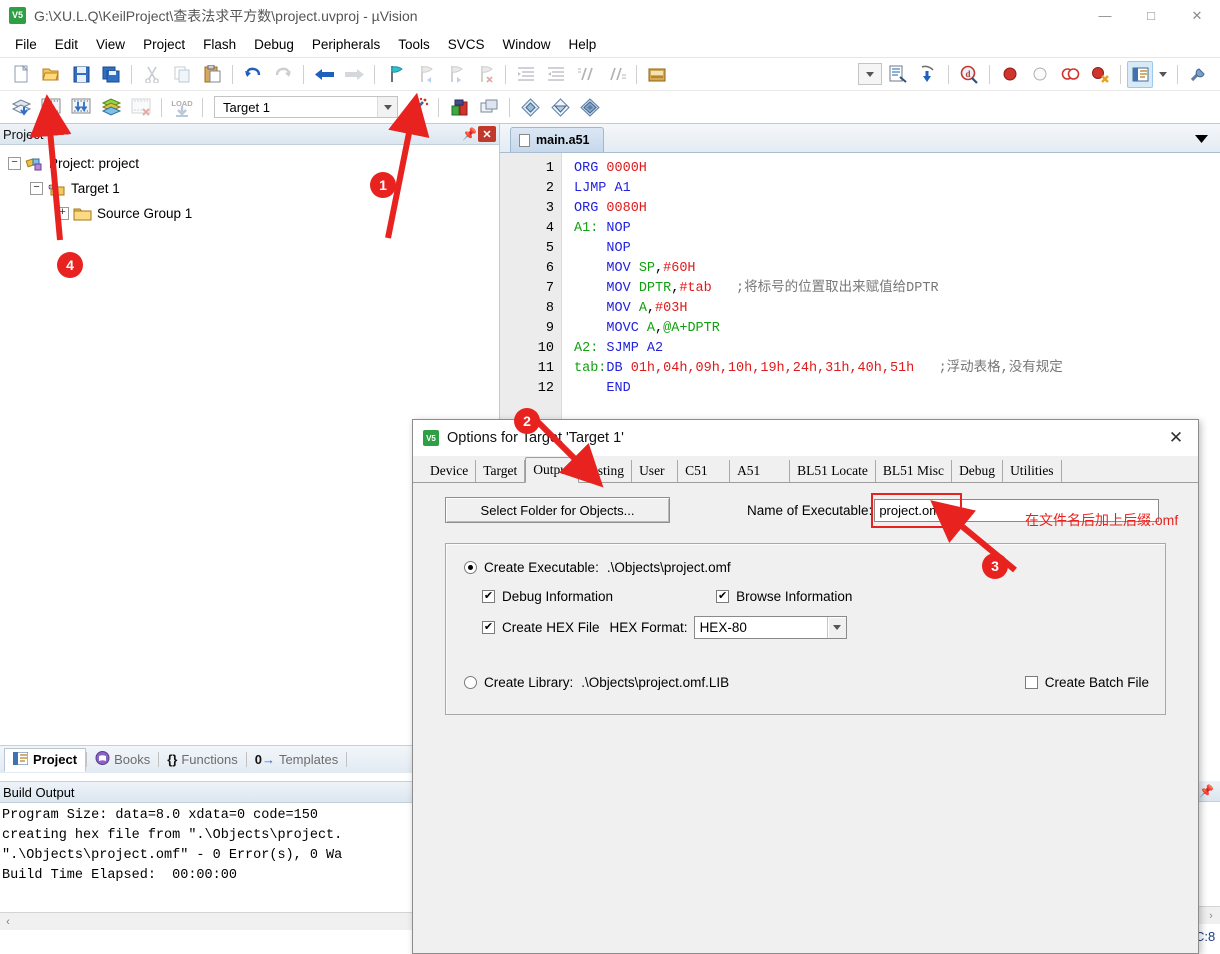  Describe the element at coordinates (414, 44) in the screenshot. I see `menu-tools: Tools` at that location.